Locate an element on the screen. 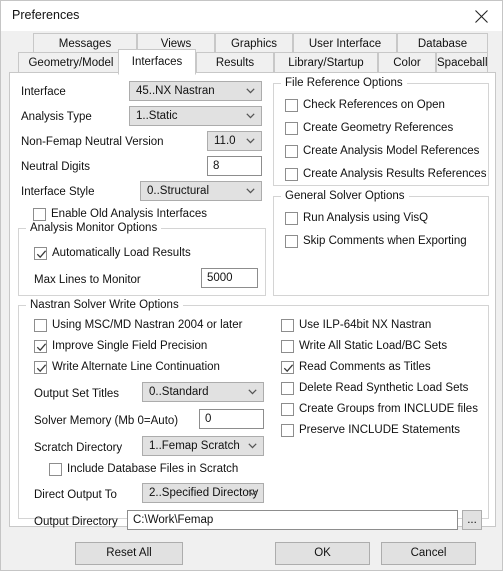  solver-memory-input: 0 is located at coordinates (231, 419).